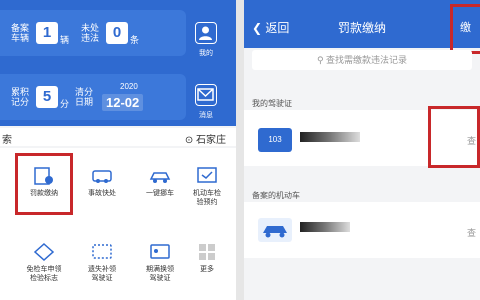  I want to click on inspection-icon, so click(207, 175).